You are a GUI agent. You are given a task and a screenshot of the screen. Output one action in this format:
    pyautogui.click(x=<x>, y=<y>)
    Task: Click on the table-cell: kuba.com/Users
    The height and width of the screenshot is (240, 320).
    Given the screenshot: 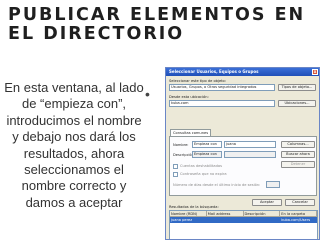 What is the action you would take?
    pyautogui.click(x=296, y=220)
    